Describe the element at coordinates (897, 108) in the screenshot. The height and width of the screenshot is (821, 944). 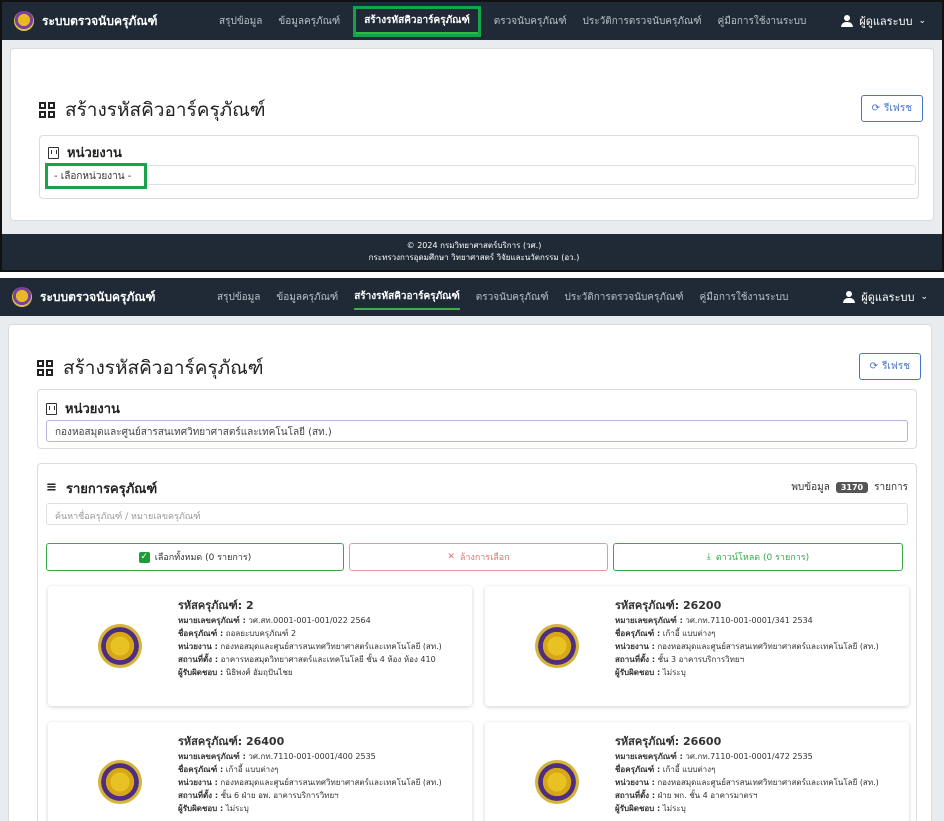
I see `refresh-label: รีเฟรช` at that location.